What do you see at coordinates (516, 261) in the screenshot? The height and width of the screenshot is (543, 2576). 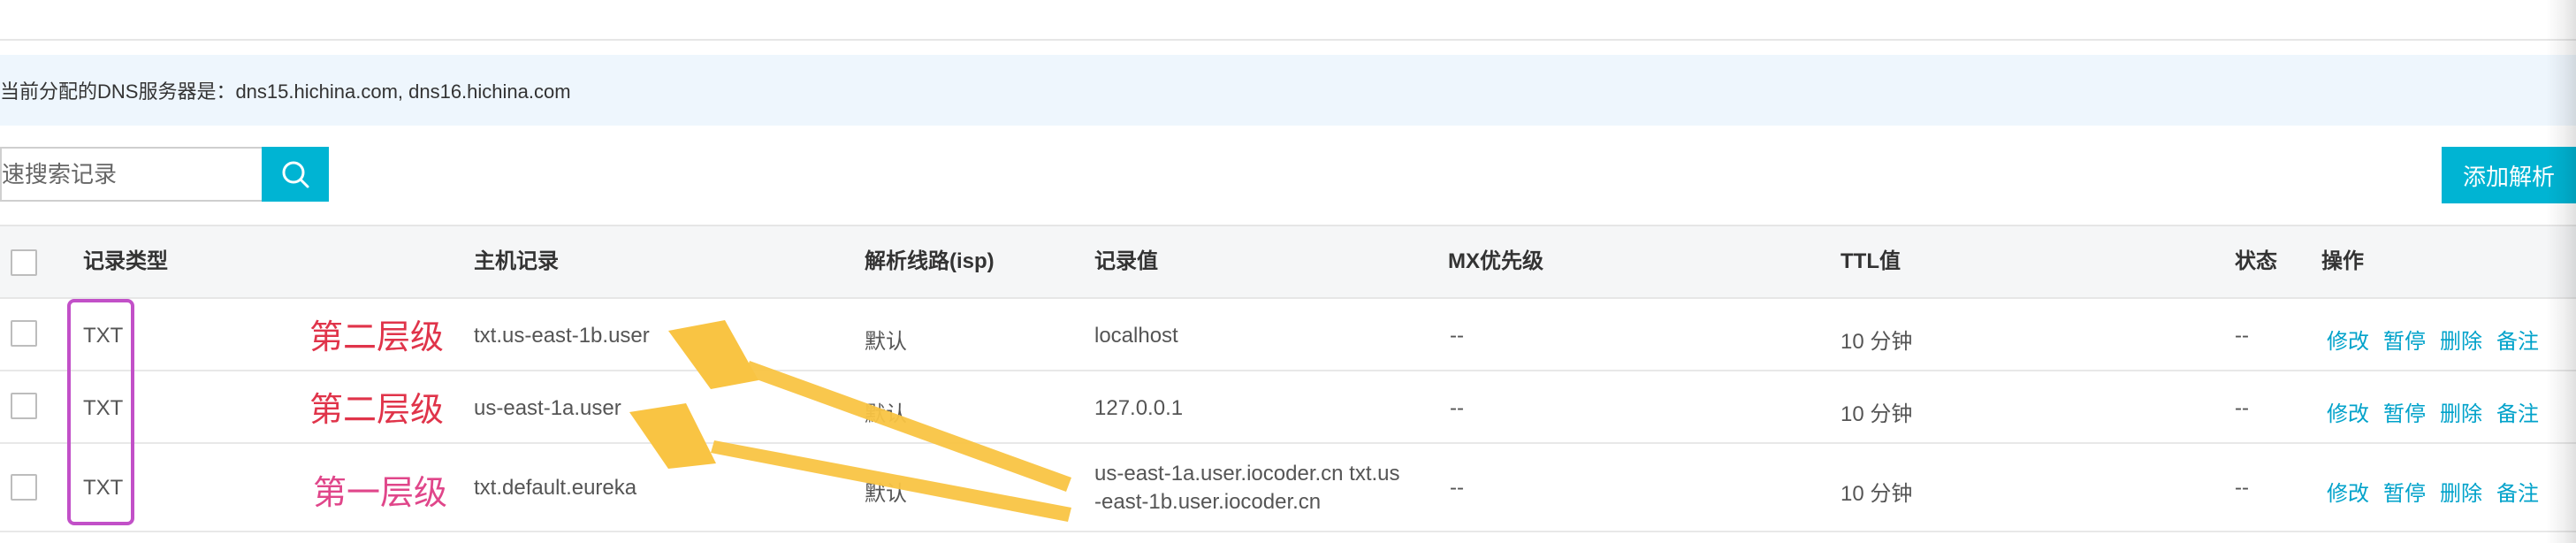 I see `header-host: 主机记录` at bounding box center [516, 261].